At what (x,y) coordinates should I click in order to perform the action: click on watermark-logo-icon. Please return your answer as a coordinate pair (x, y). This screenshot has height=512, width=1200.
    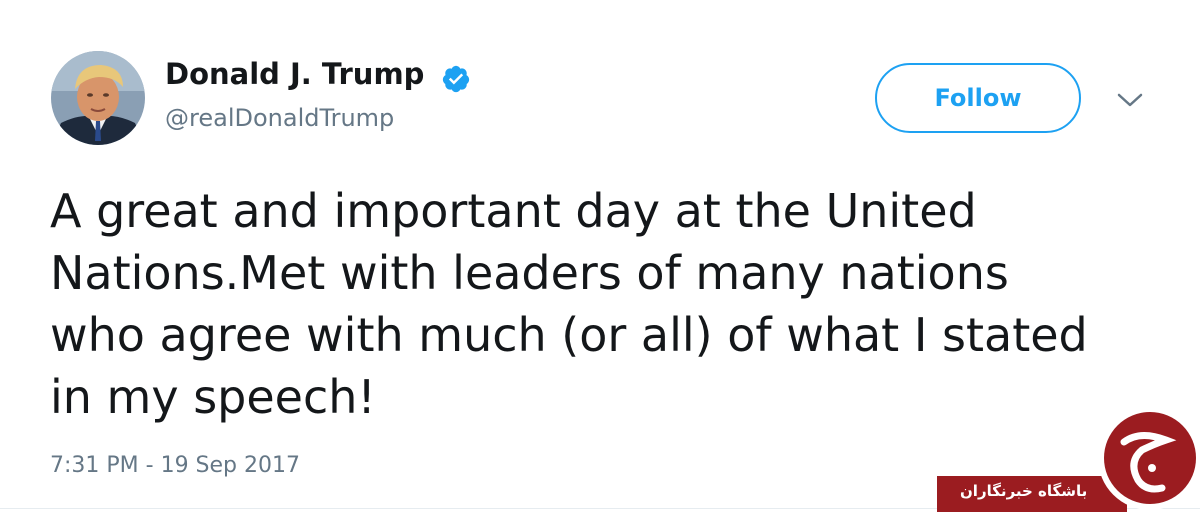
    Looking at the image, I should click on (1149, 458).